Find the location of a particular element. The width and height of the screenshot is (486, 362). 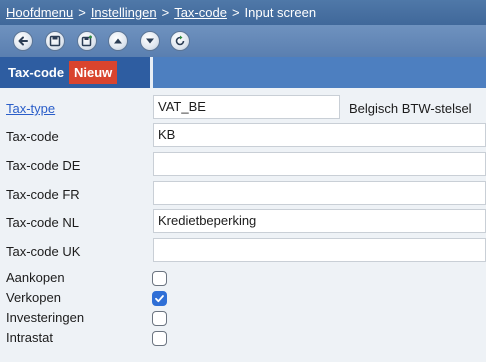

toolbar is located at coordinates (243, 41).